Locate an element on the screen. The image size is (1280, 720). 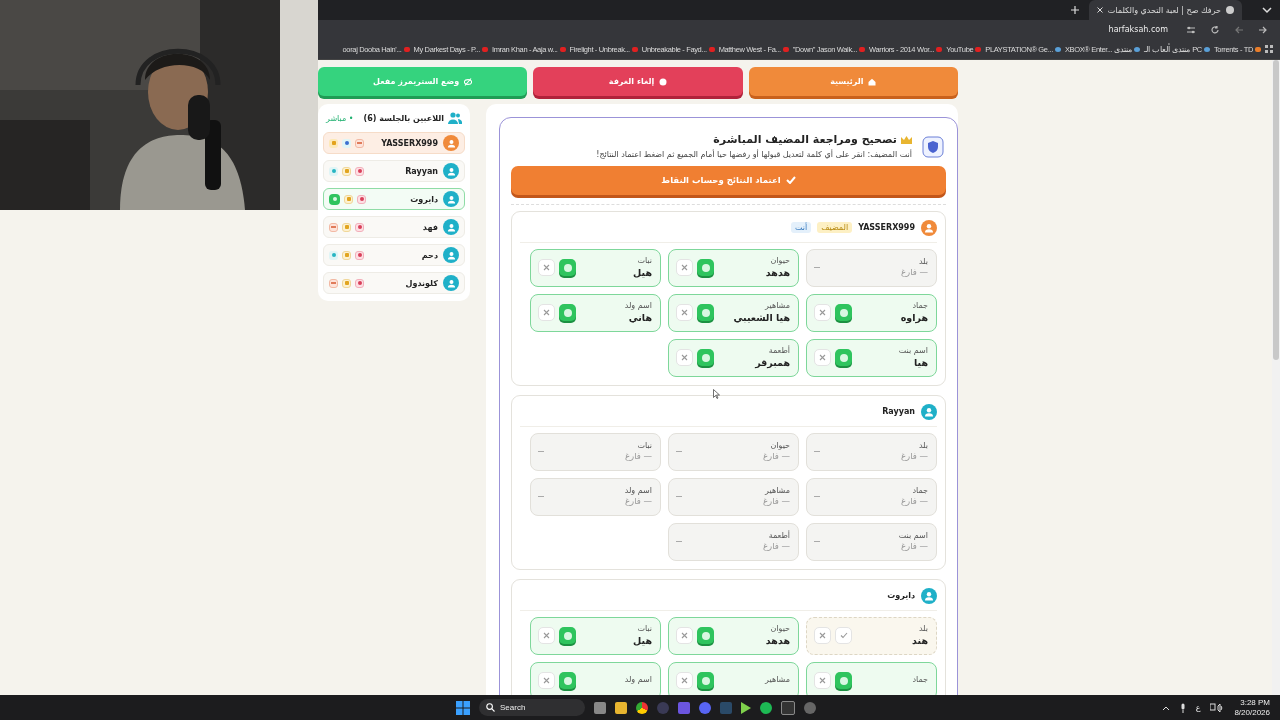
category-label: اسم ولد is located at coordinates (638, 680).